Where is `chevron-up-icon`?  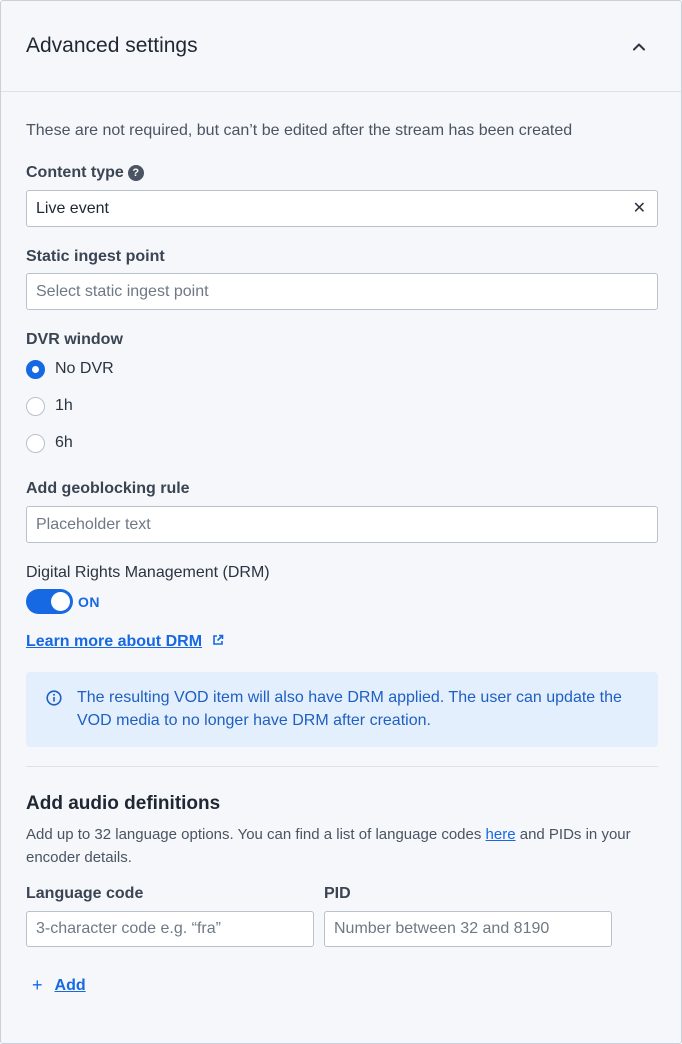
chevron-up-icon is located at coordinates (639, 47).